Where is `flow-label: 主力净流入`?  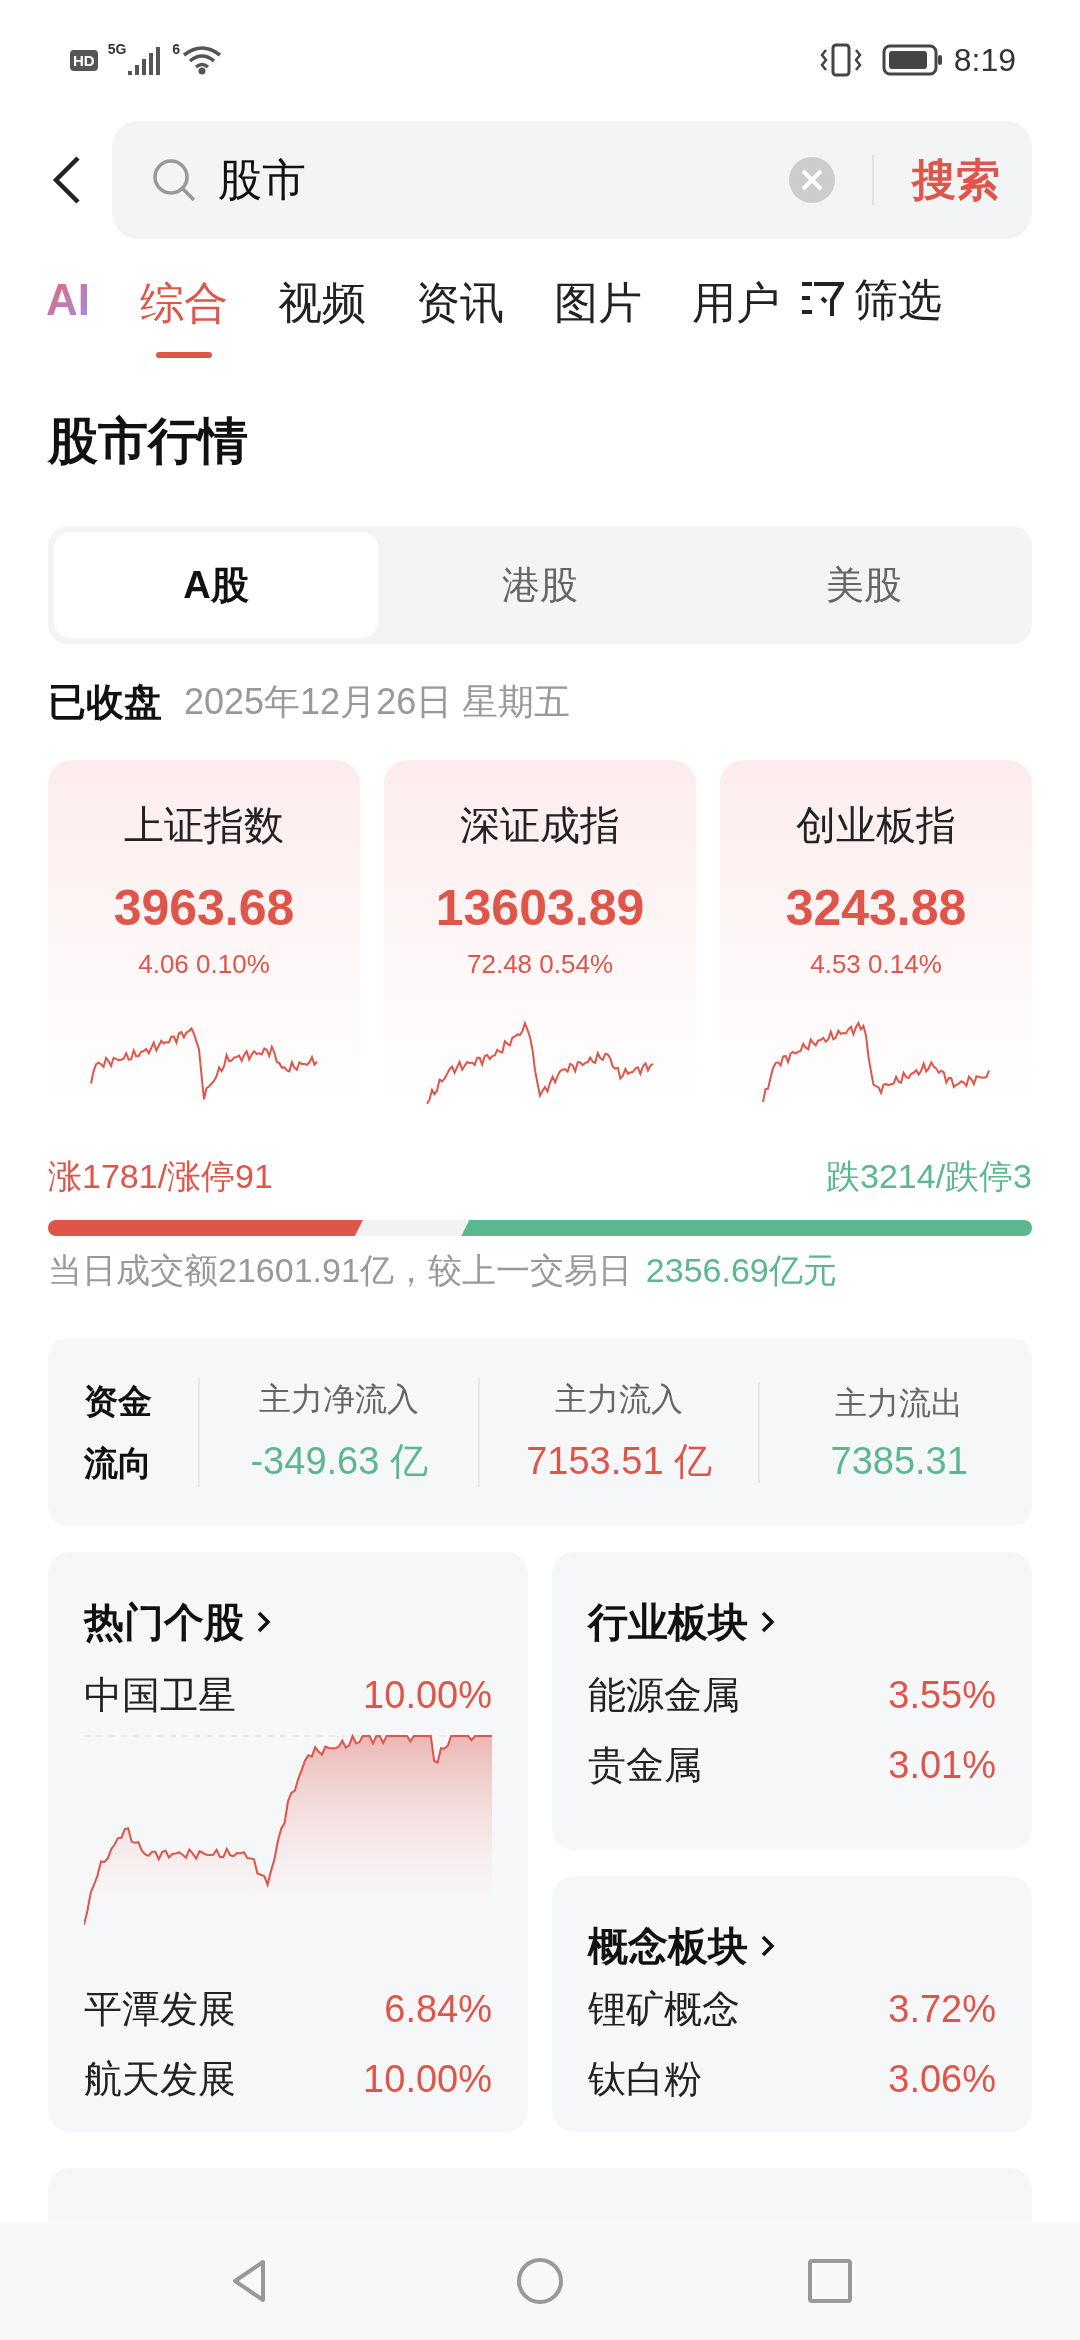 flow-label: 主力净流入 is located at coordinates (339, 1399).